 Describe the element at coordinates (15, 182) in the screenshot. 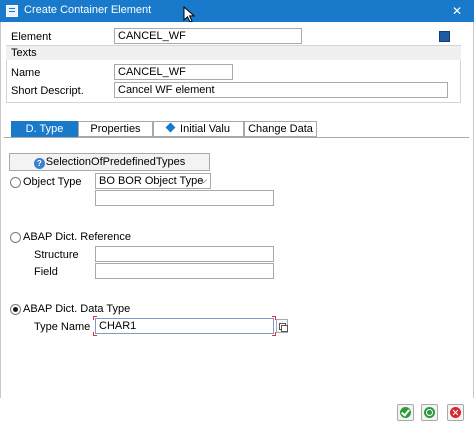

I see `object-type-radio` at that location.